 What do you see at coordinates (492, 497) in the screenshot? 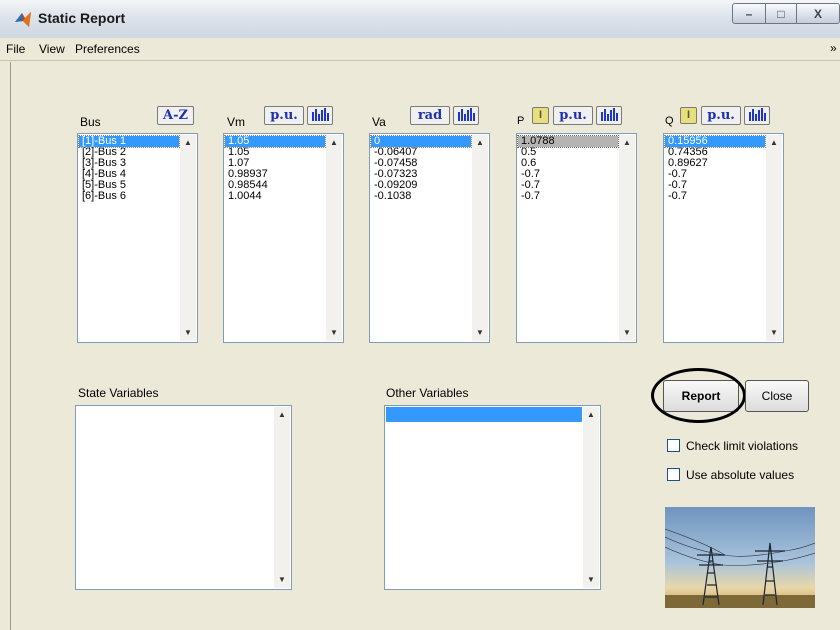
I see `other-variables-listbox: ▲ ▼` at bounding box center [492, 497].